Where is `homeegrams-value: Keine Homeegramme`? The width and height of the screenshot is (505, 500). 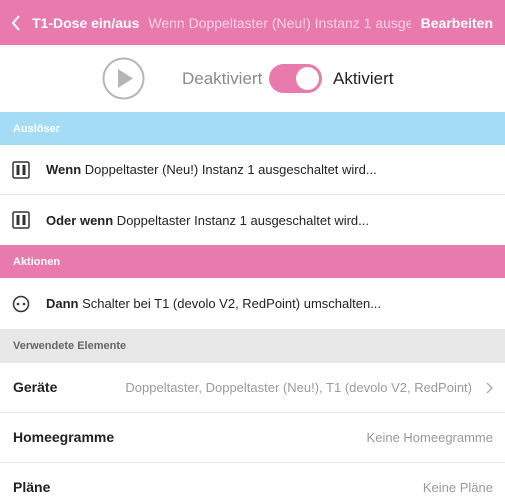 homeegrams-value: Keine Homeegramme is located at coordinates (429, 437).